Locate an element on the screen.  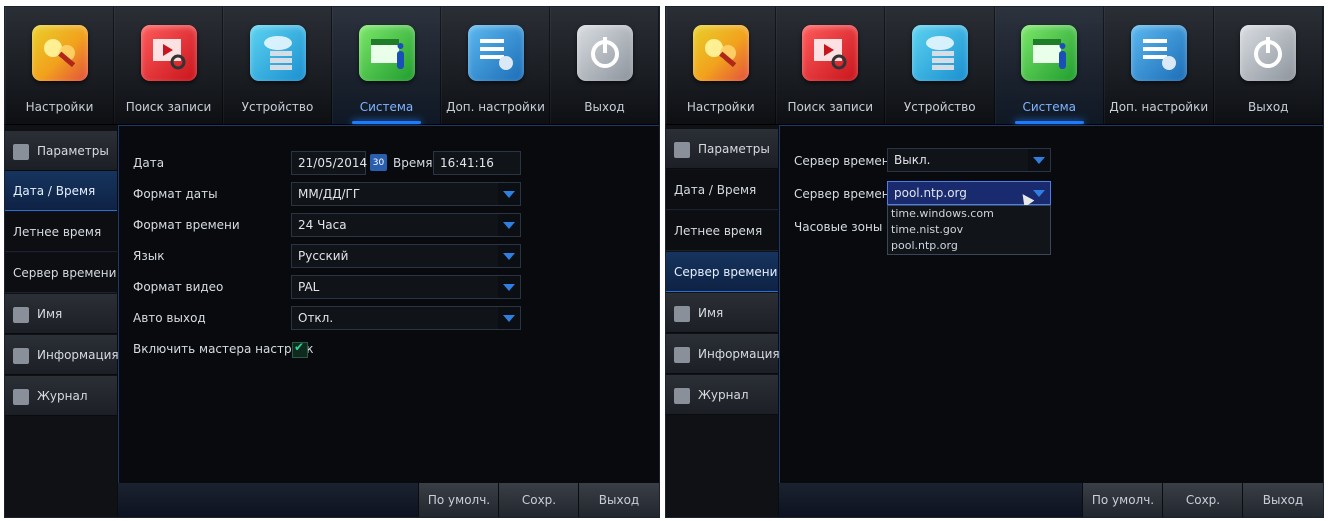
sidebar-item-label: Информация is located at coordinates (739, 354).